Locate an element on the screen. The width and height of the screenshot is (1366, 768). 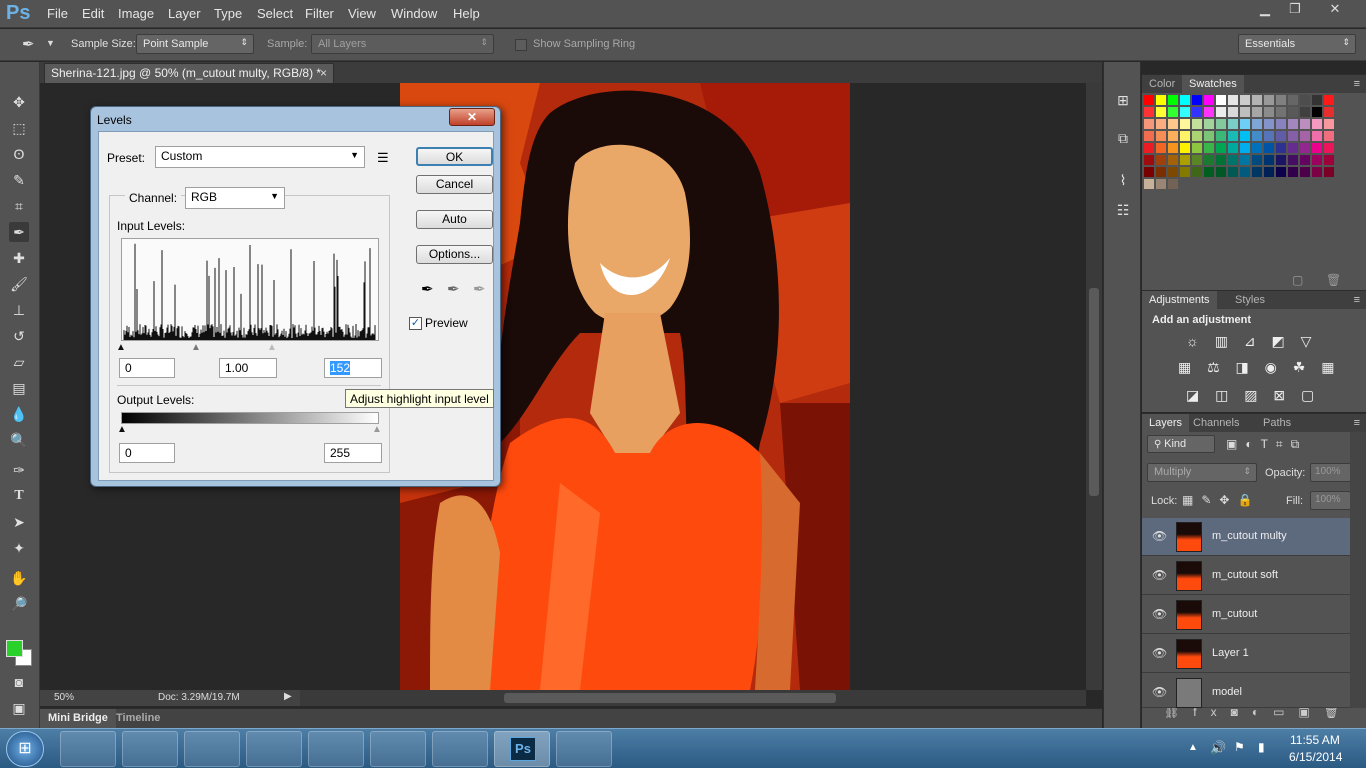
menu-image: Image is located at coordinates (136, 13).